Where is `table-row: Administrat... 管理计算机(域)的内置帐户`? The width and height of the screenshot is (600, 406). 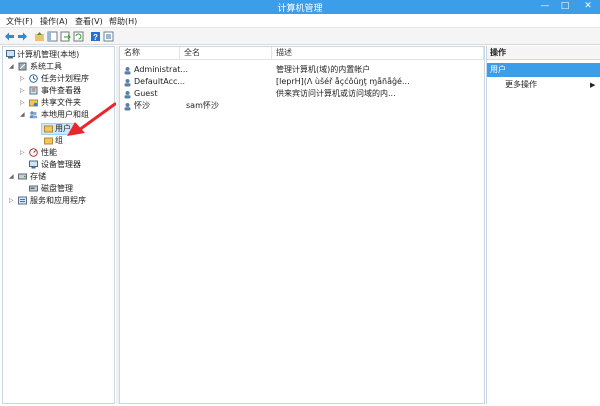 table-row: Administrat... 管理计算机(域)的内置帐户 is located at coordinates (302, 70).